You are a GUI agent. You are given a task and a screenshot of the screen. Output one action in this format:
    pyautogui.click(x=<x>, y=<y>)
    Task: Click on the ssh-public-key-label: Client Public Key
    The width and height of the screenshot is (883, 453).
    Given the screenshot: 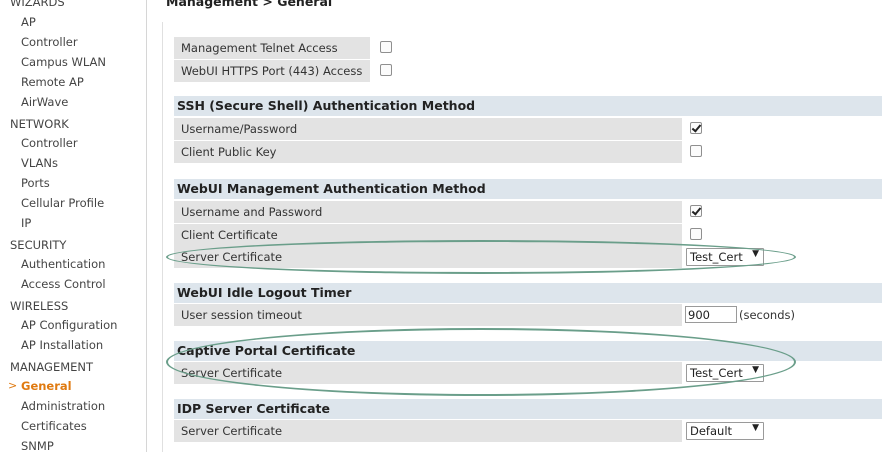 What is the action you would take?
    pyautogui.click(x=229, y=152)
    